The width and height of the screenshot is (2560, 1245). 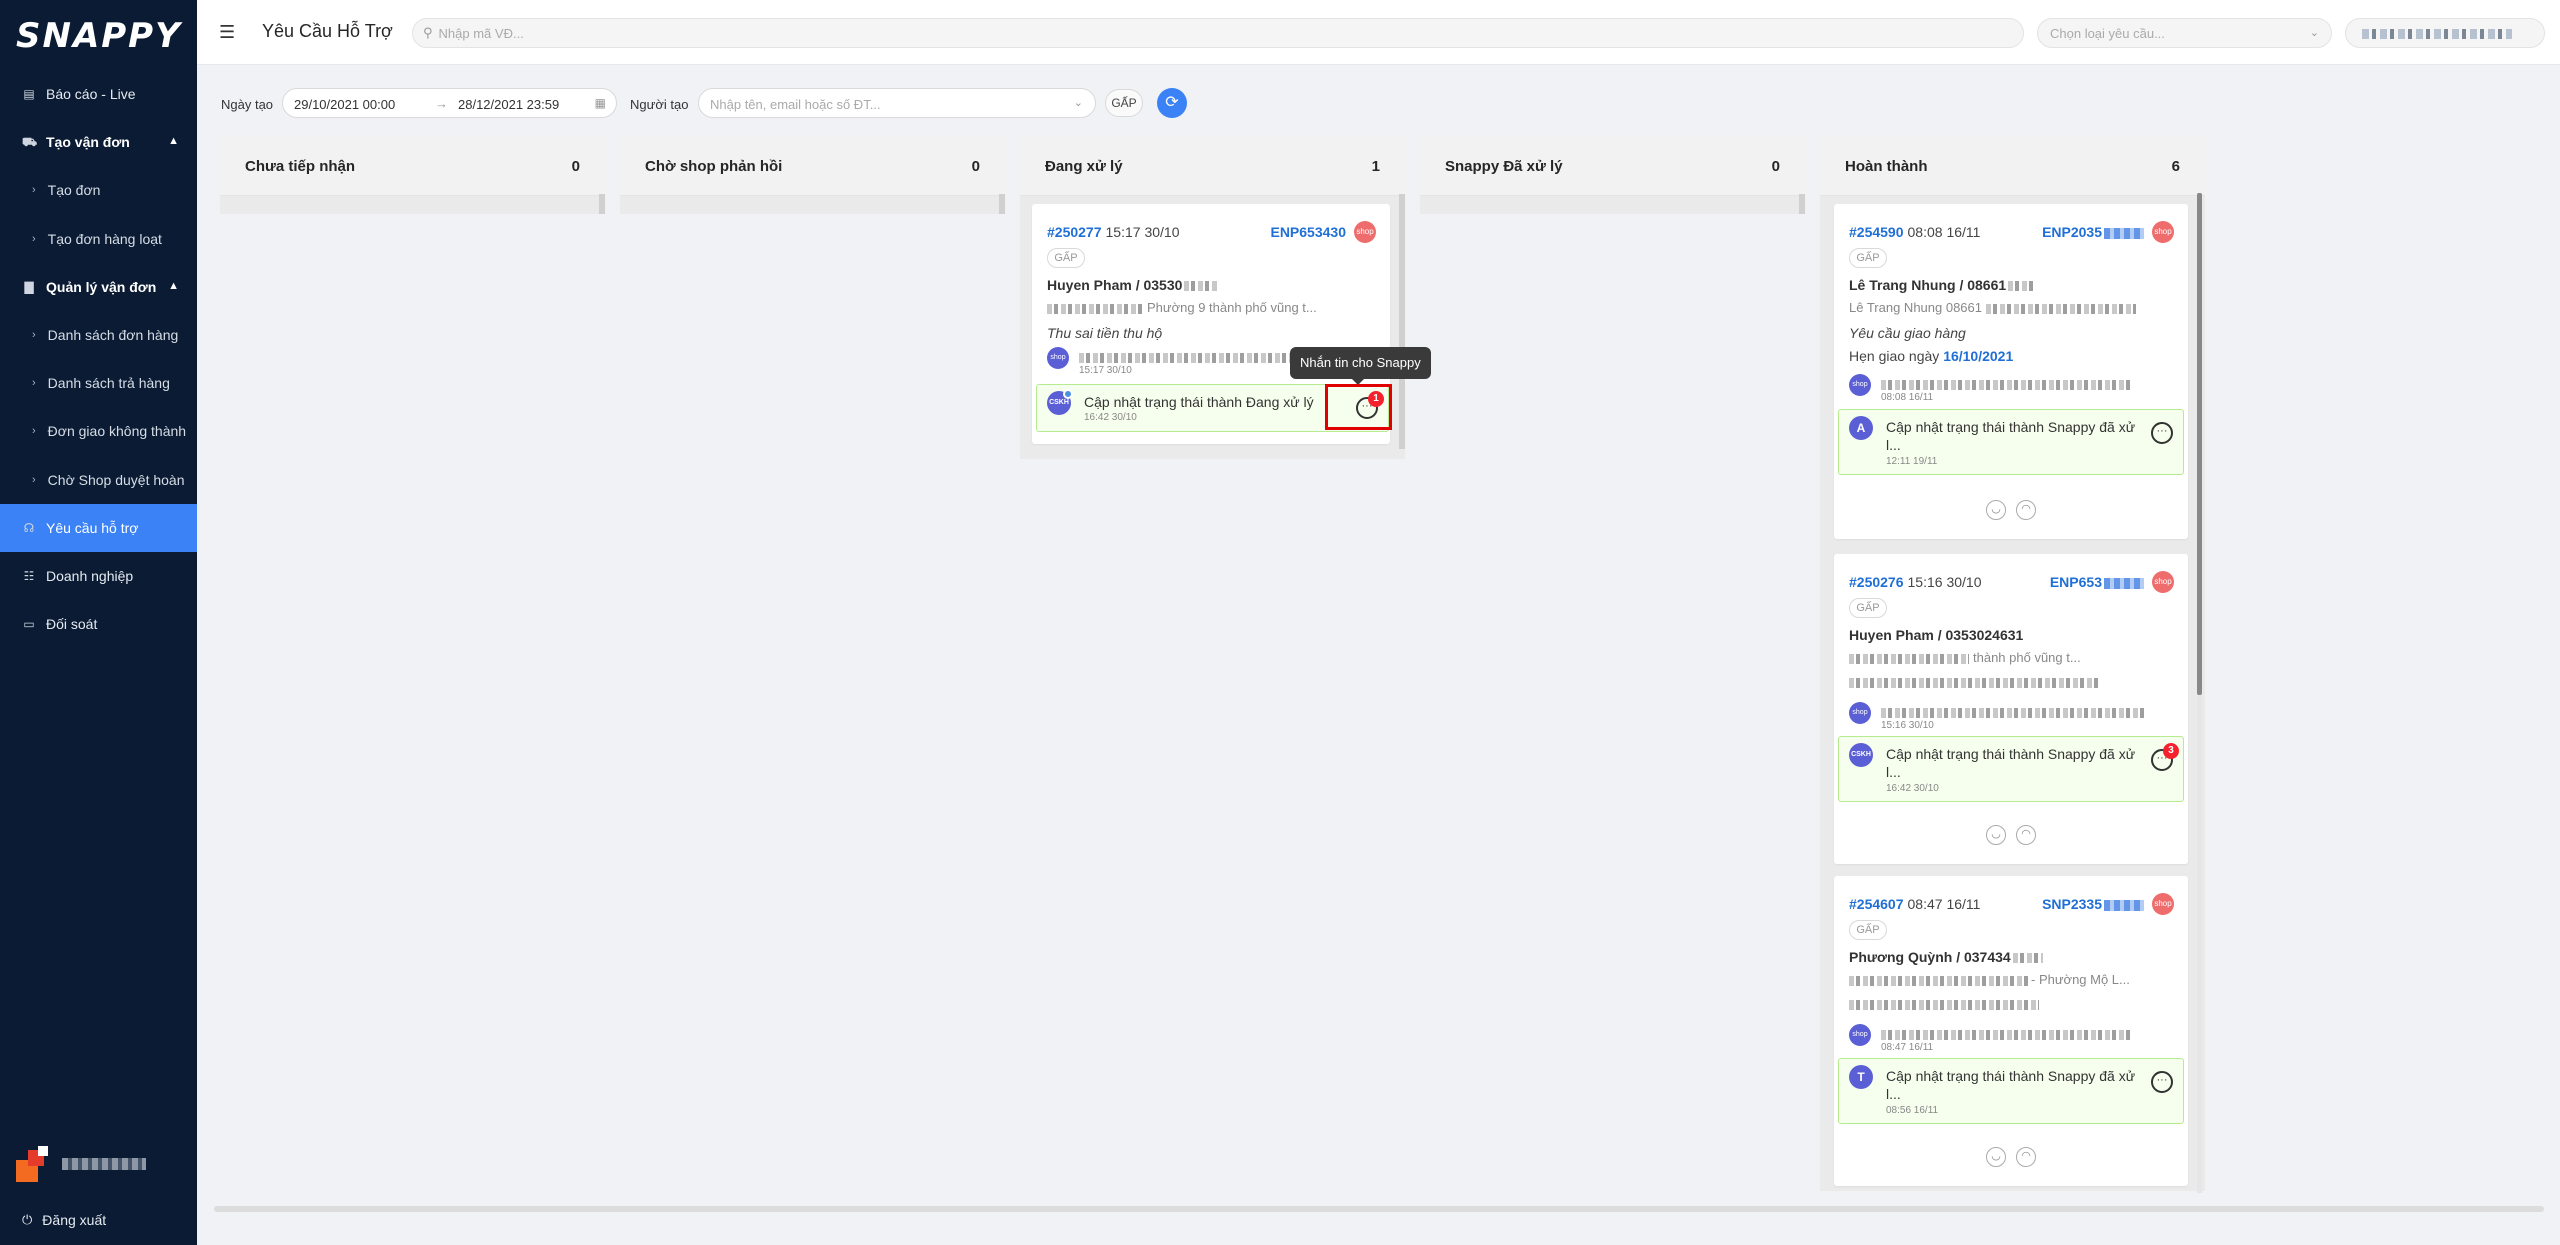 I want to click on sidebar-item-order-list: › Danh sách đơn hàng, so click(x=98, y=335).